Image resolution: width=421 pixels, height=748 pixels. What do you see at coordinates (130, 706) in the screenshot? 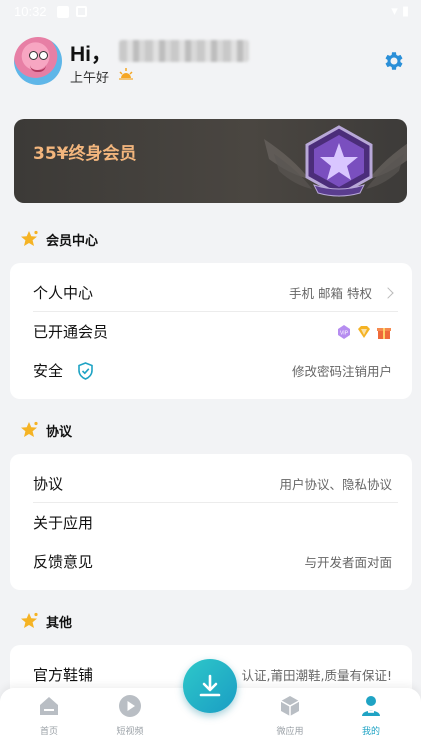
I see `play-icon` at bounding box center [130, 706].